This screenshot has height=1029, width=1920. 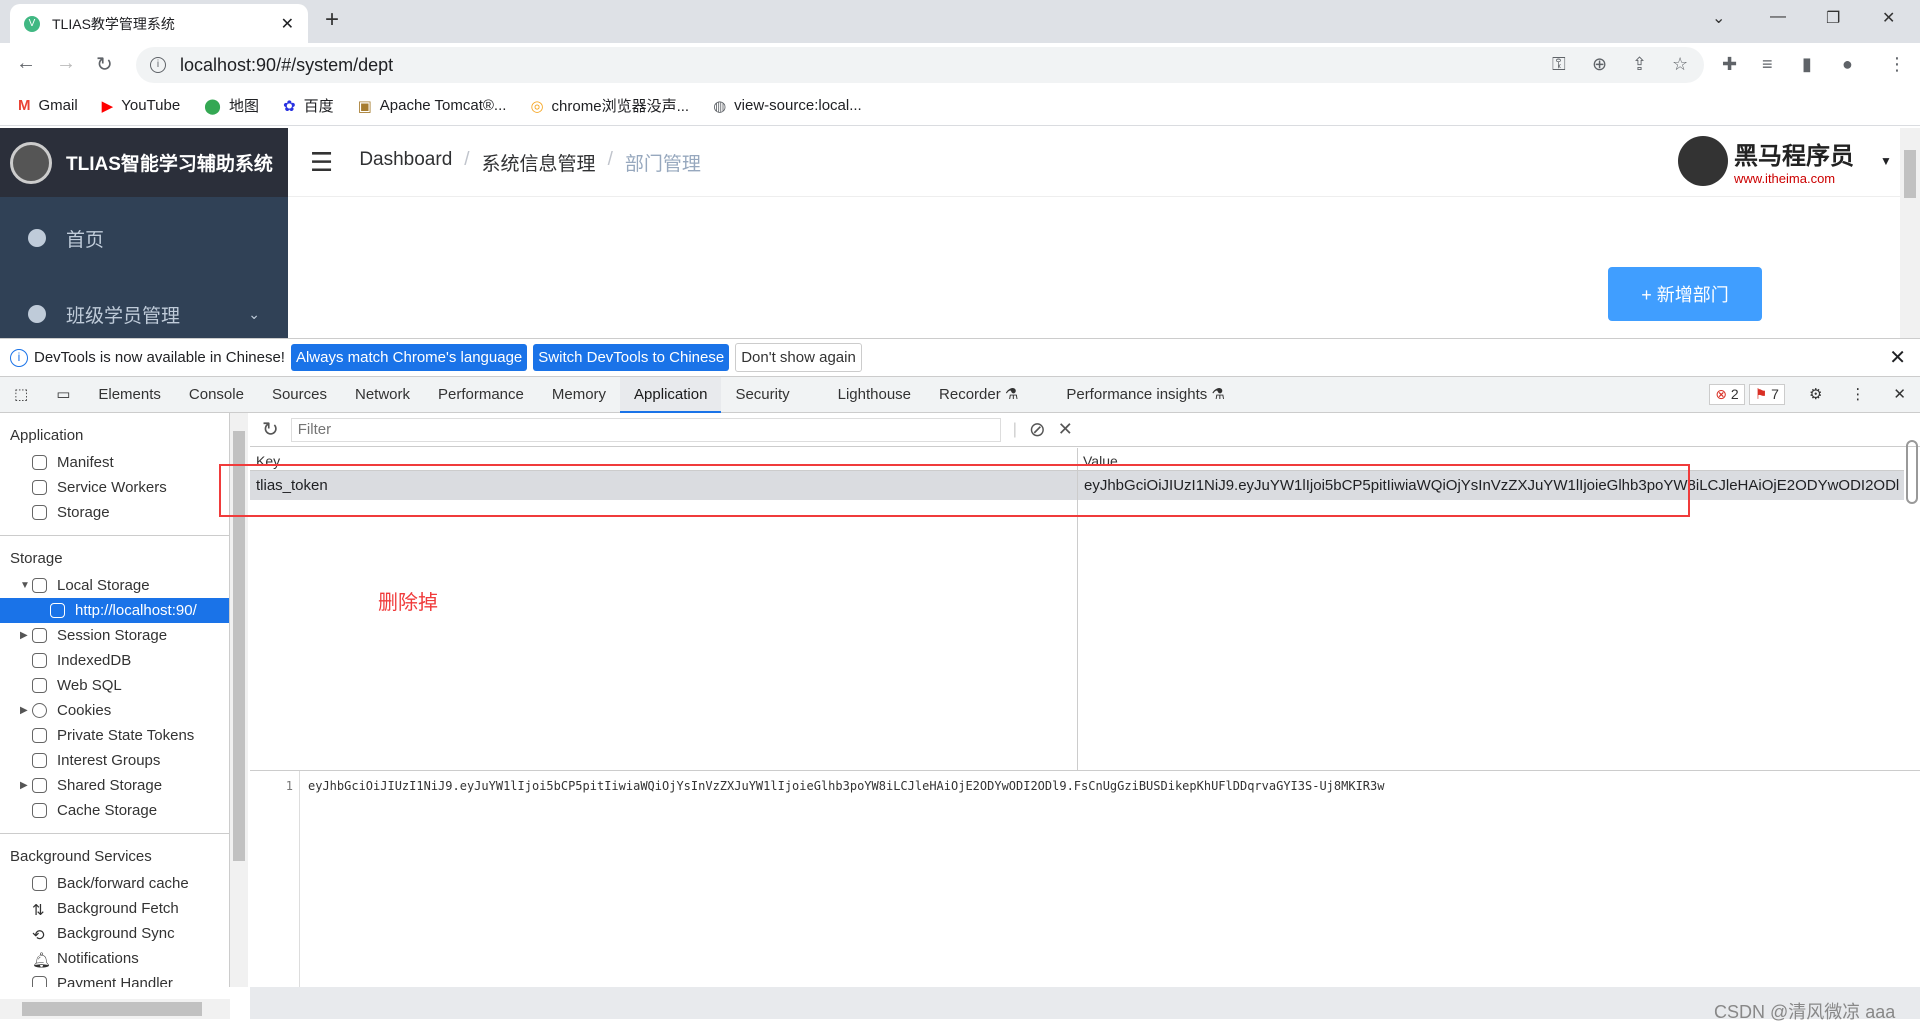 I want to click on sidebar-item-private-state-tokens: Private State Tokens, so click(x=114, y=735).